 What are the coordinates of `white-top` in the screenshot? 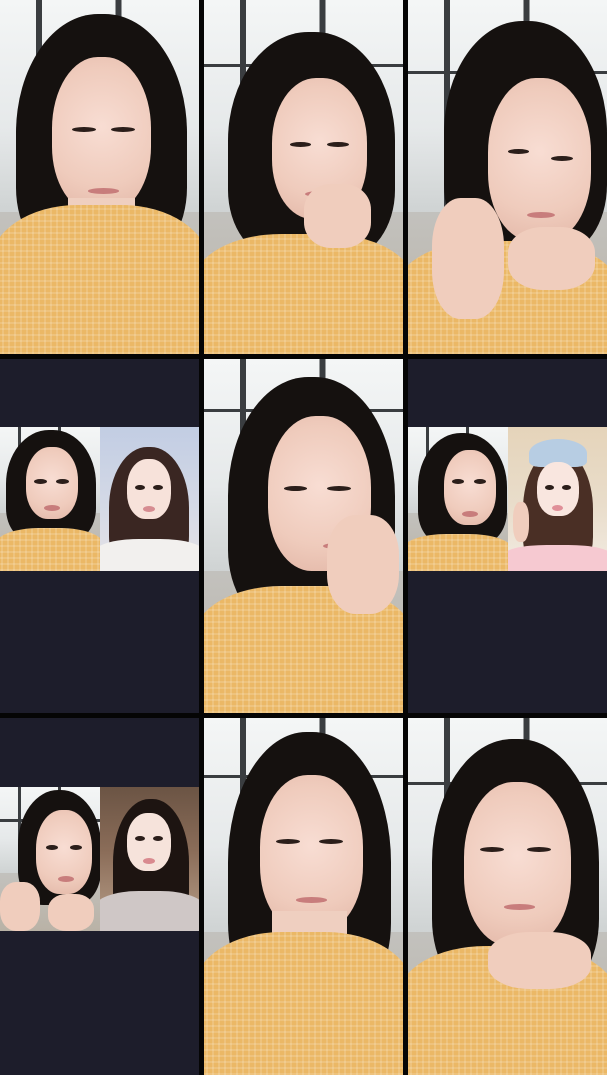 It's located at (149, 555).